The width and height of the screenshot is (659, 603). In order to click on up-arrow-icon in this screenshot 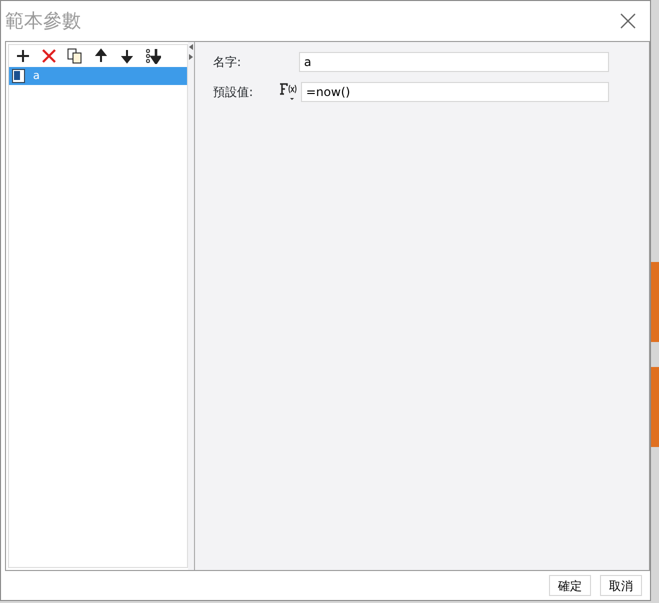, I will do `click(101, 56)`.